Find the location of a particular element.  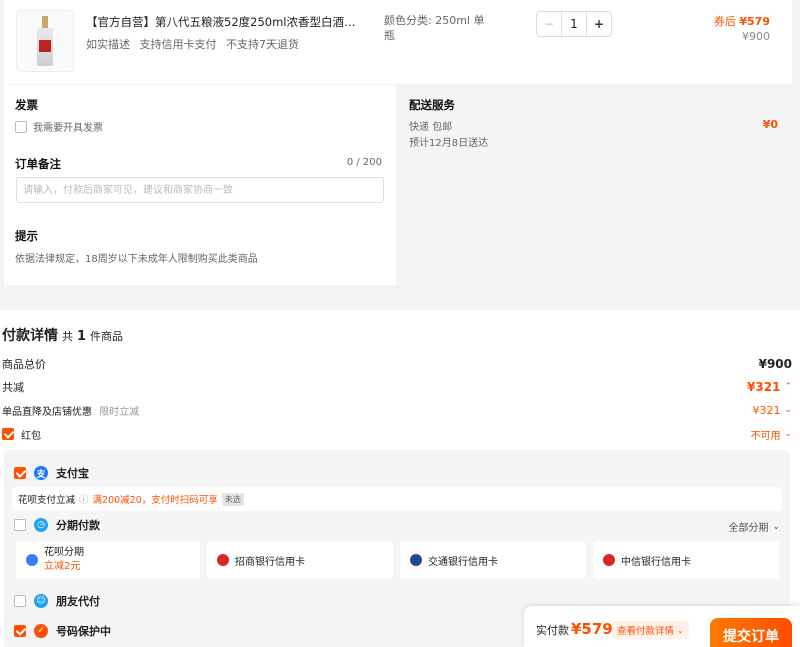

detail-link-label: 查看付款详情 is located at coordinates (646, 631).